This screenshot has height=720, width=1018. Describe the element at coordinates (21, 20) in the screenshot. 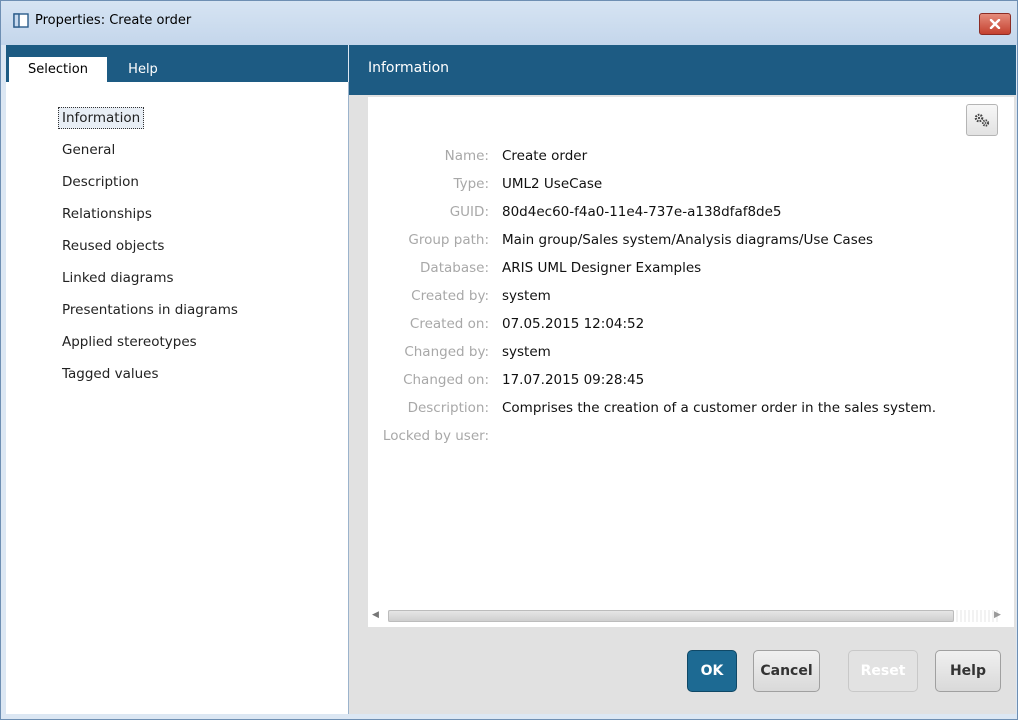

I see `properties-window-icon` at that location.